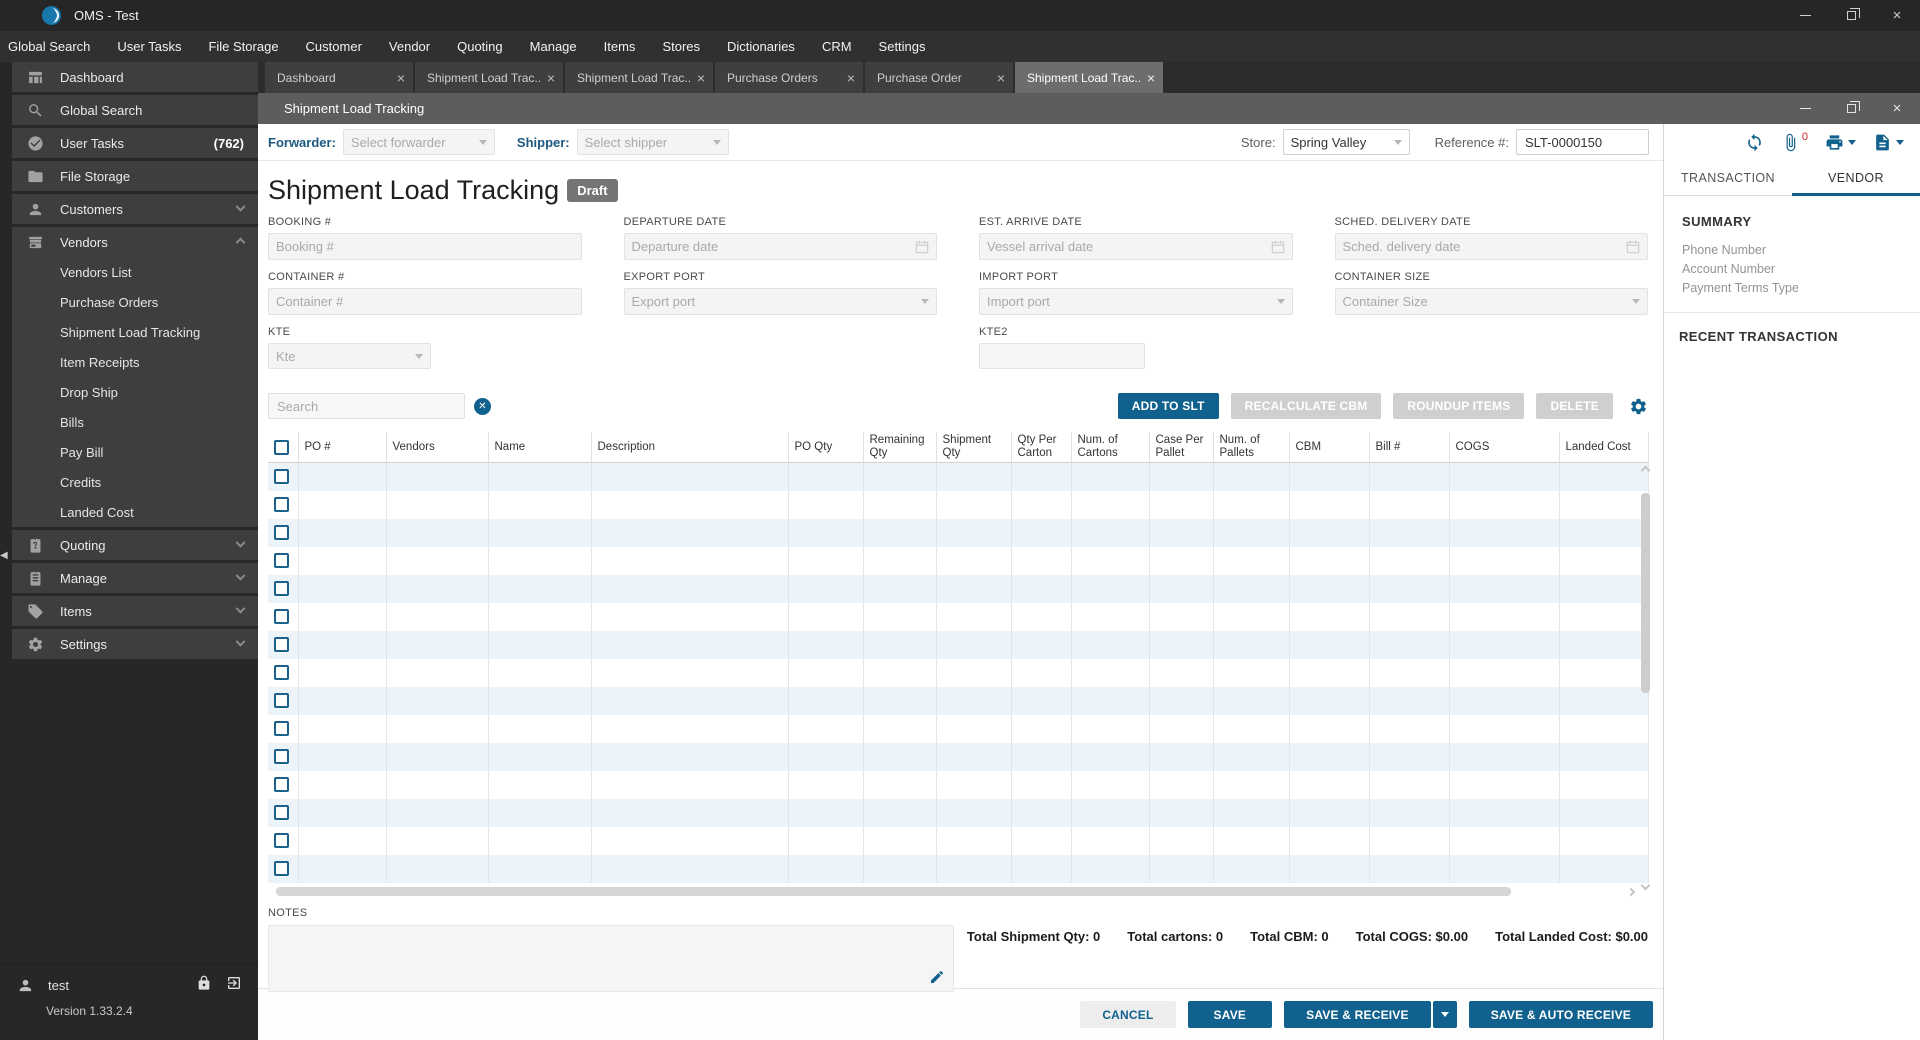  What do you see at coordinates (958, 892) in the screenshot?
I see `horizontal-scrollbar` at bounding box center [958, 892].